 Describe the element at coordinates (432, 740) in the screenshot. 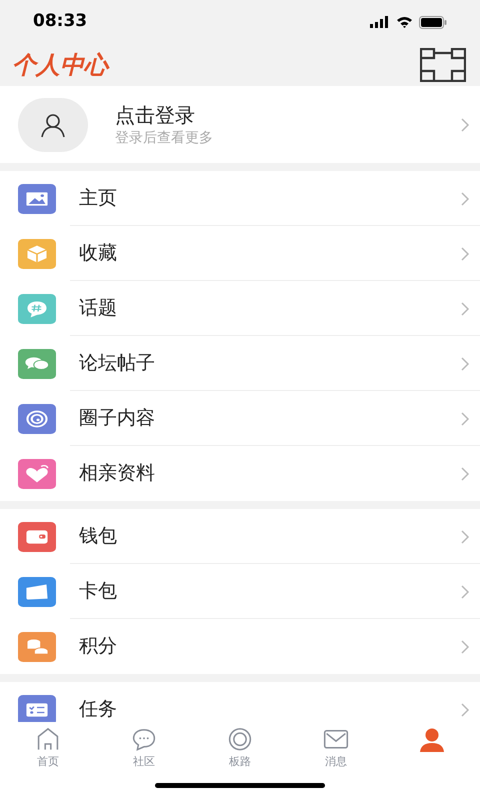

I see `person-icon` at that location.